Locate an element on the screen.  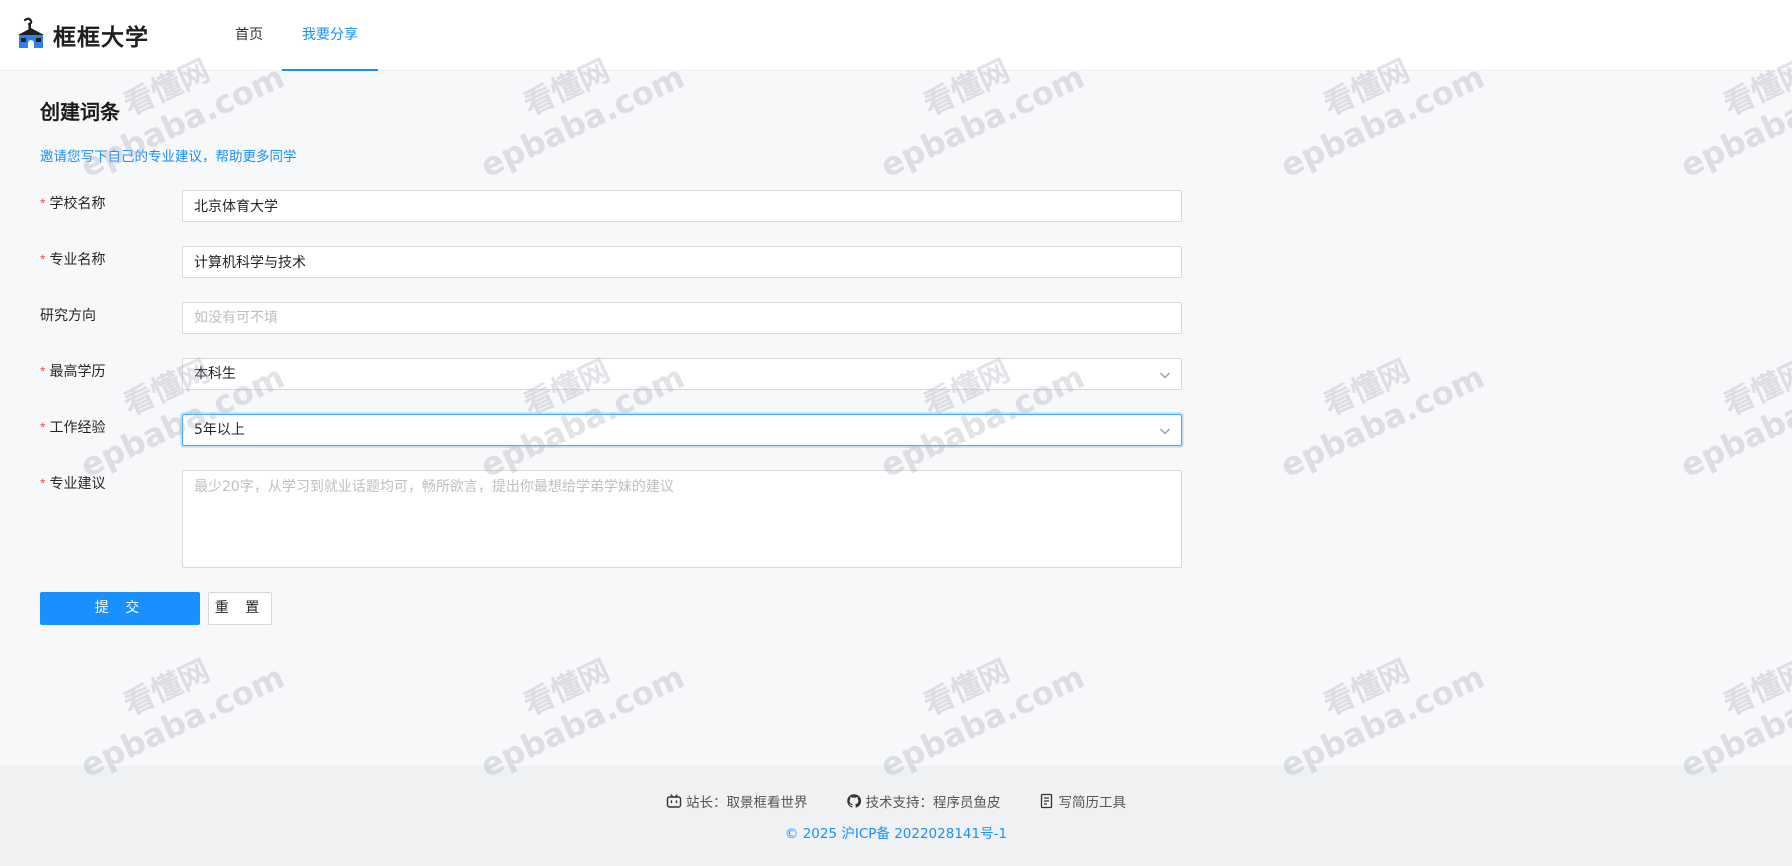
advice-label: * 专业建议 is located at coordinates (73, 483).